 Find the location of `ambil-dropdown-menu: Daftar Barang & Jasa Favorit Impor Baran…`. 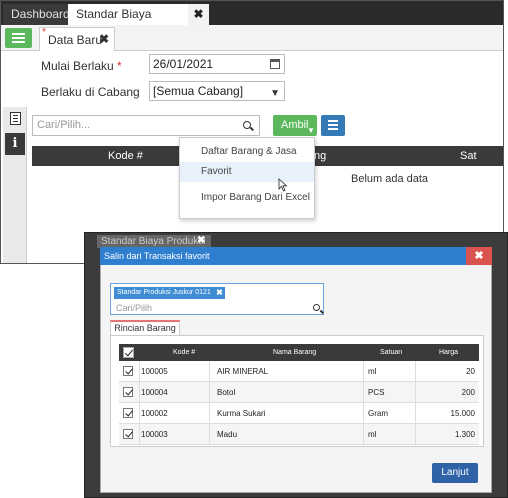

ambil-dropdown-menu: Daftar Barang & Jasa Favorit Impor Baran… is located at coordinates (247, 178).